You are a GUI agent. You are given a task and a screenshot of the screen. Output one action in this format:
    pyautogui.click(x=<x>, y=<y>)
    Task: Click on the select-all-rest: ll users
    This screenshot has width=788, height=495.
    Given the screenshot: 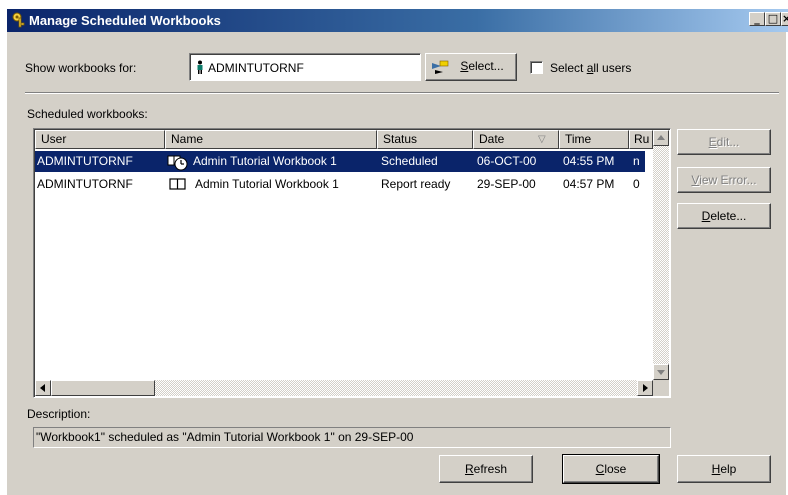 What is the action you would take?
    pyautogui.click(x=612, y=68)
    